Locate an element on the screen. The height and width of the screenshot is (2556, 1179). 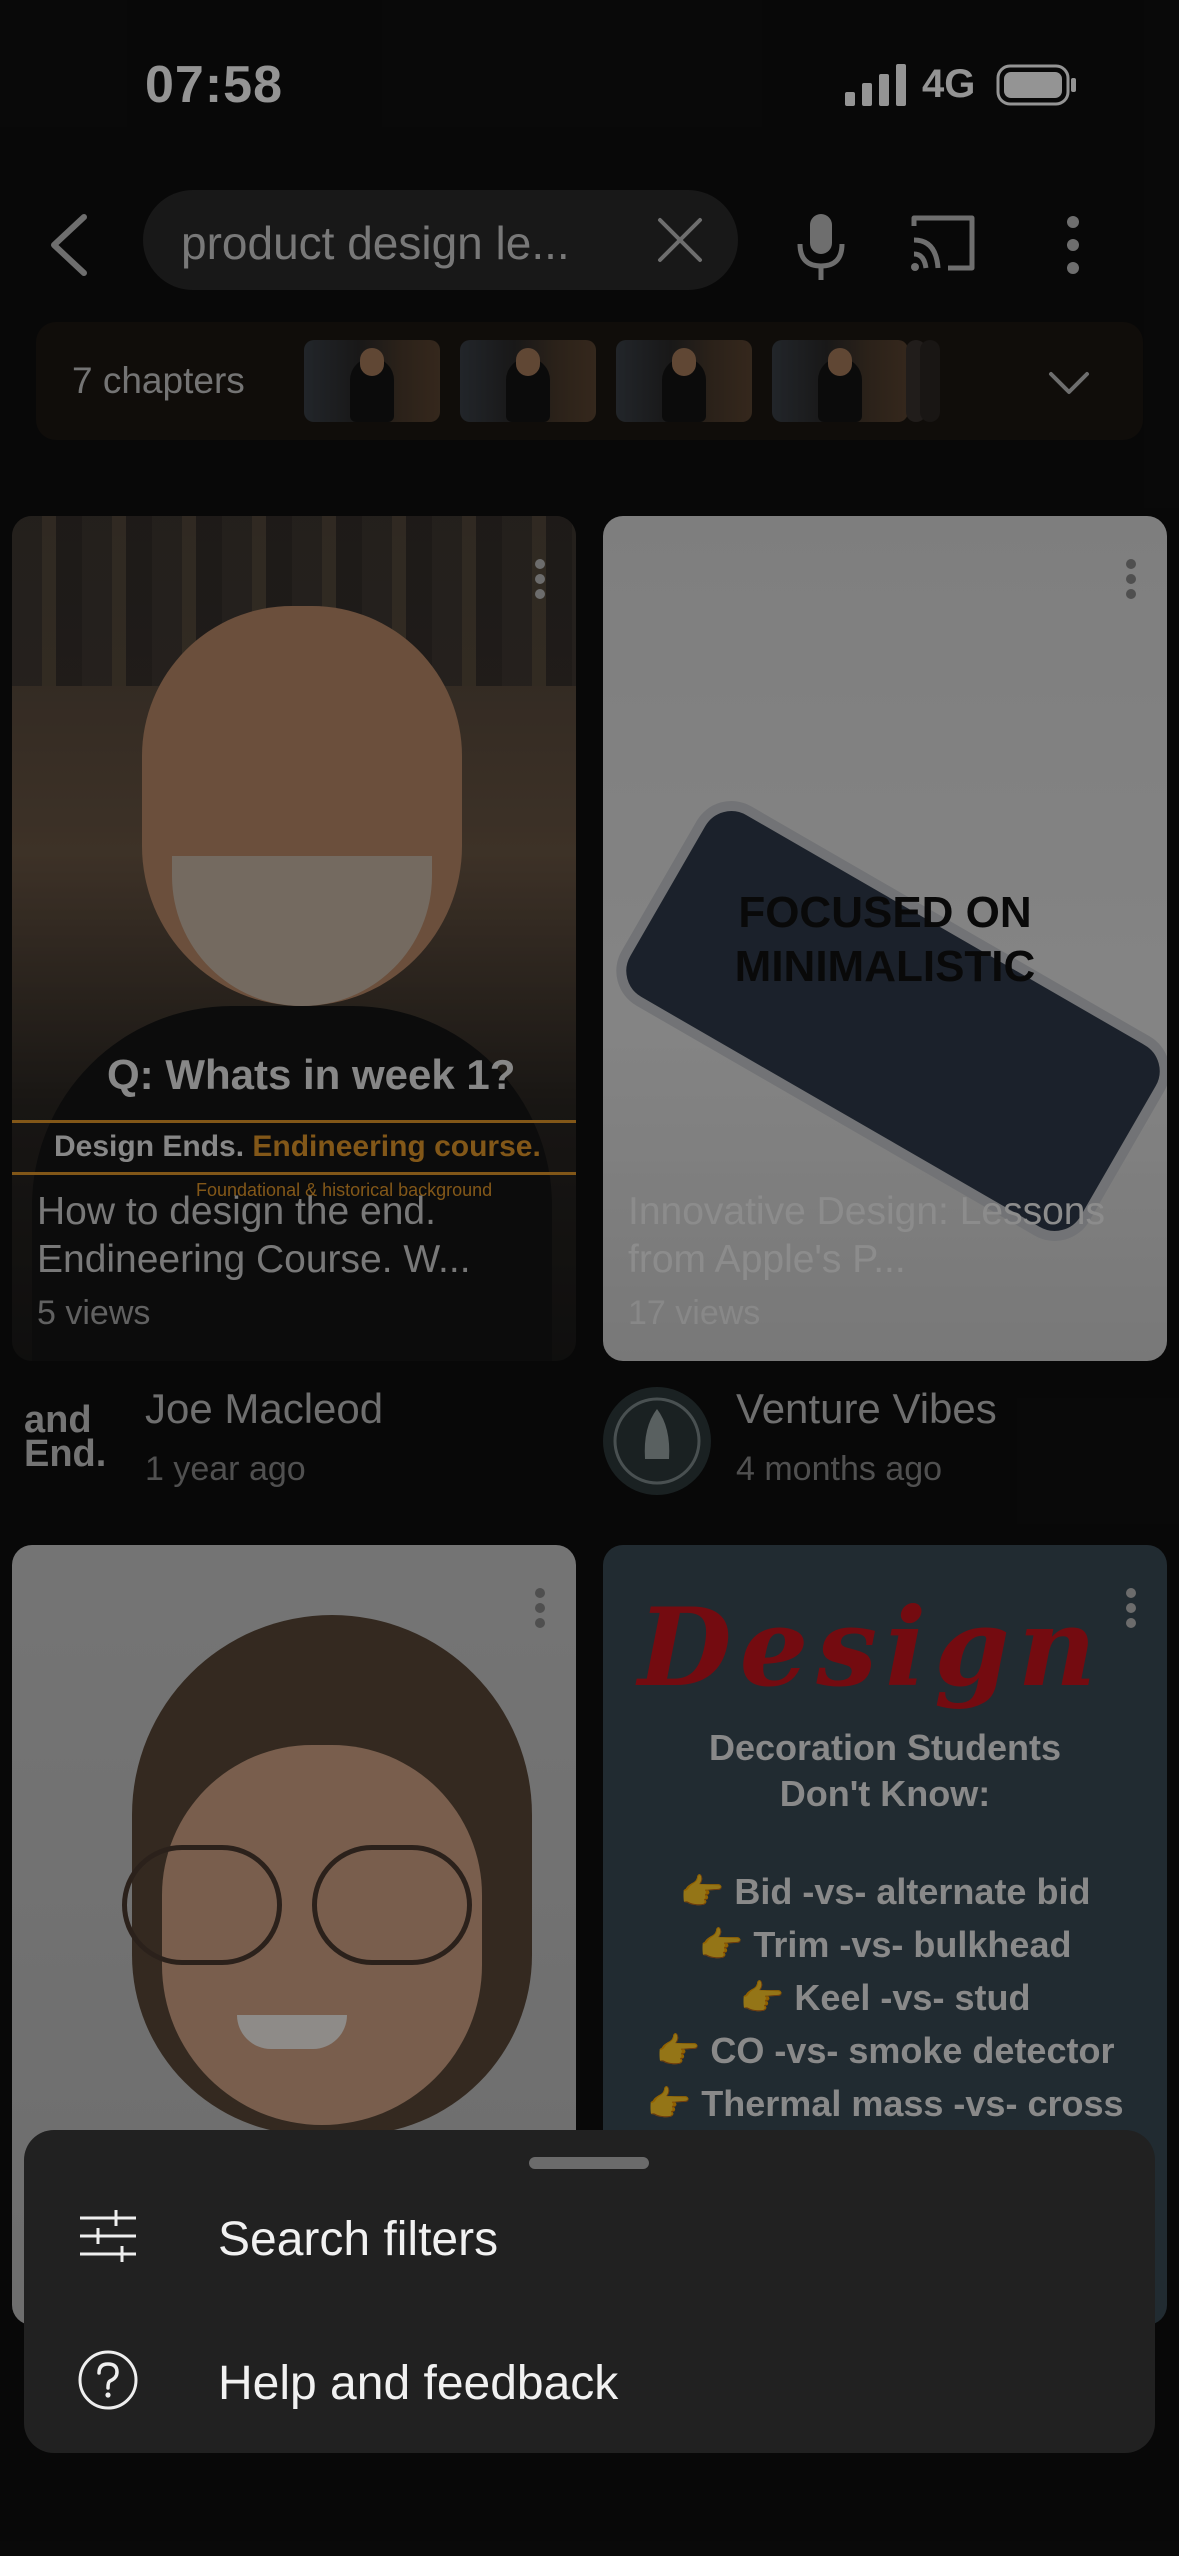
drag-handle is located at coordinates (589, 2163).